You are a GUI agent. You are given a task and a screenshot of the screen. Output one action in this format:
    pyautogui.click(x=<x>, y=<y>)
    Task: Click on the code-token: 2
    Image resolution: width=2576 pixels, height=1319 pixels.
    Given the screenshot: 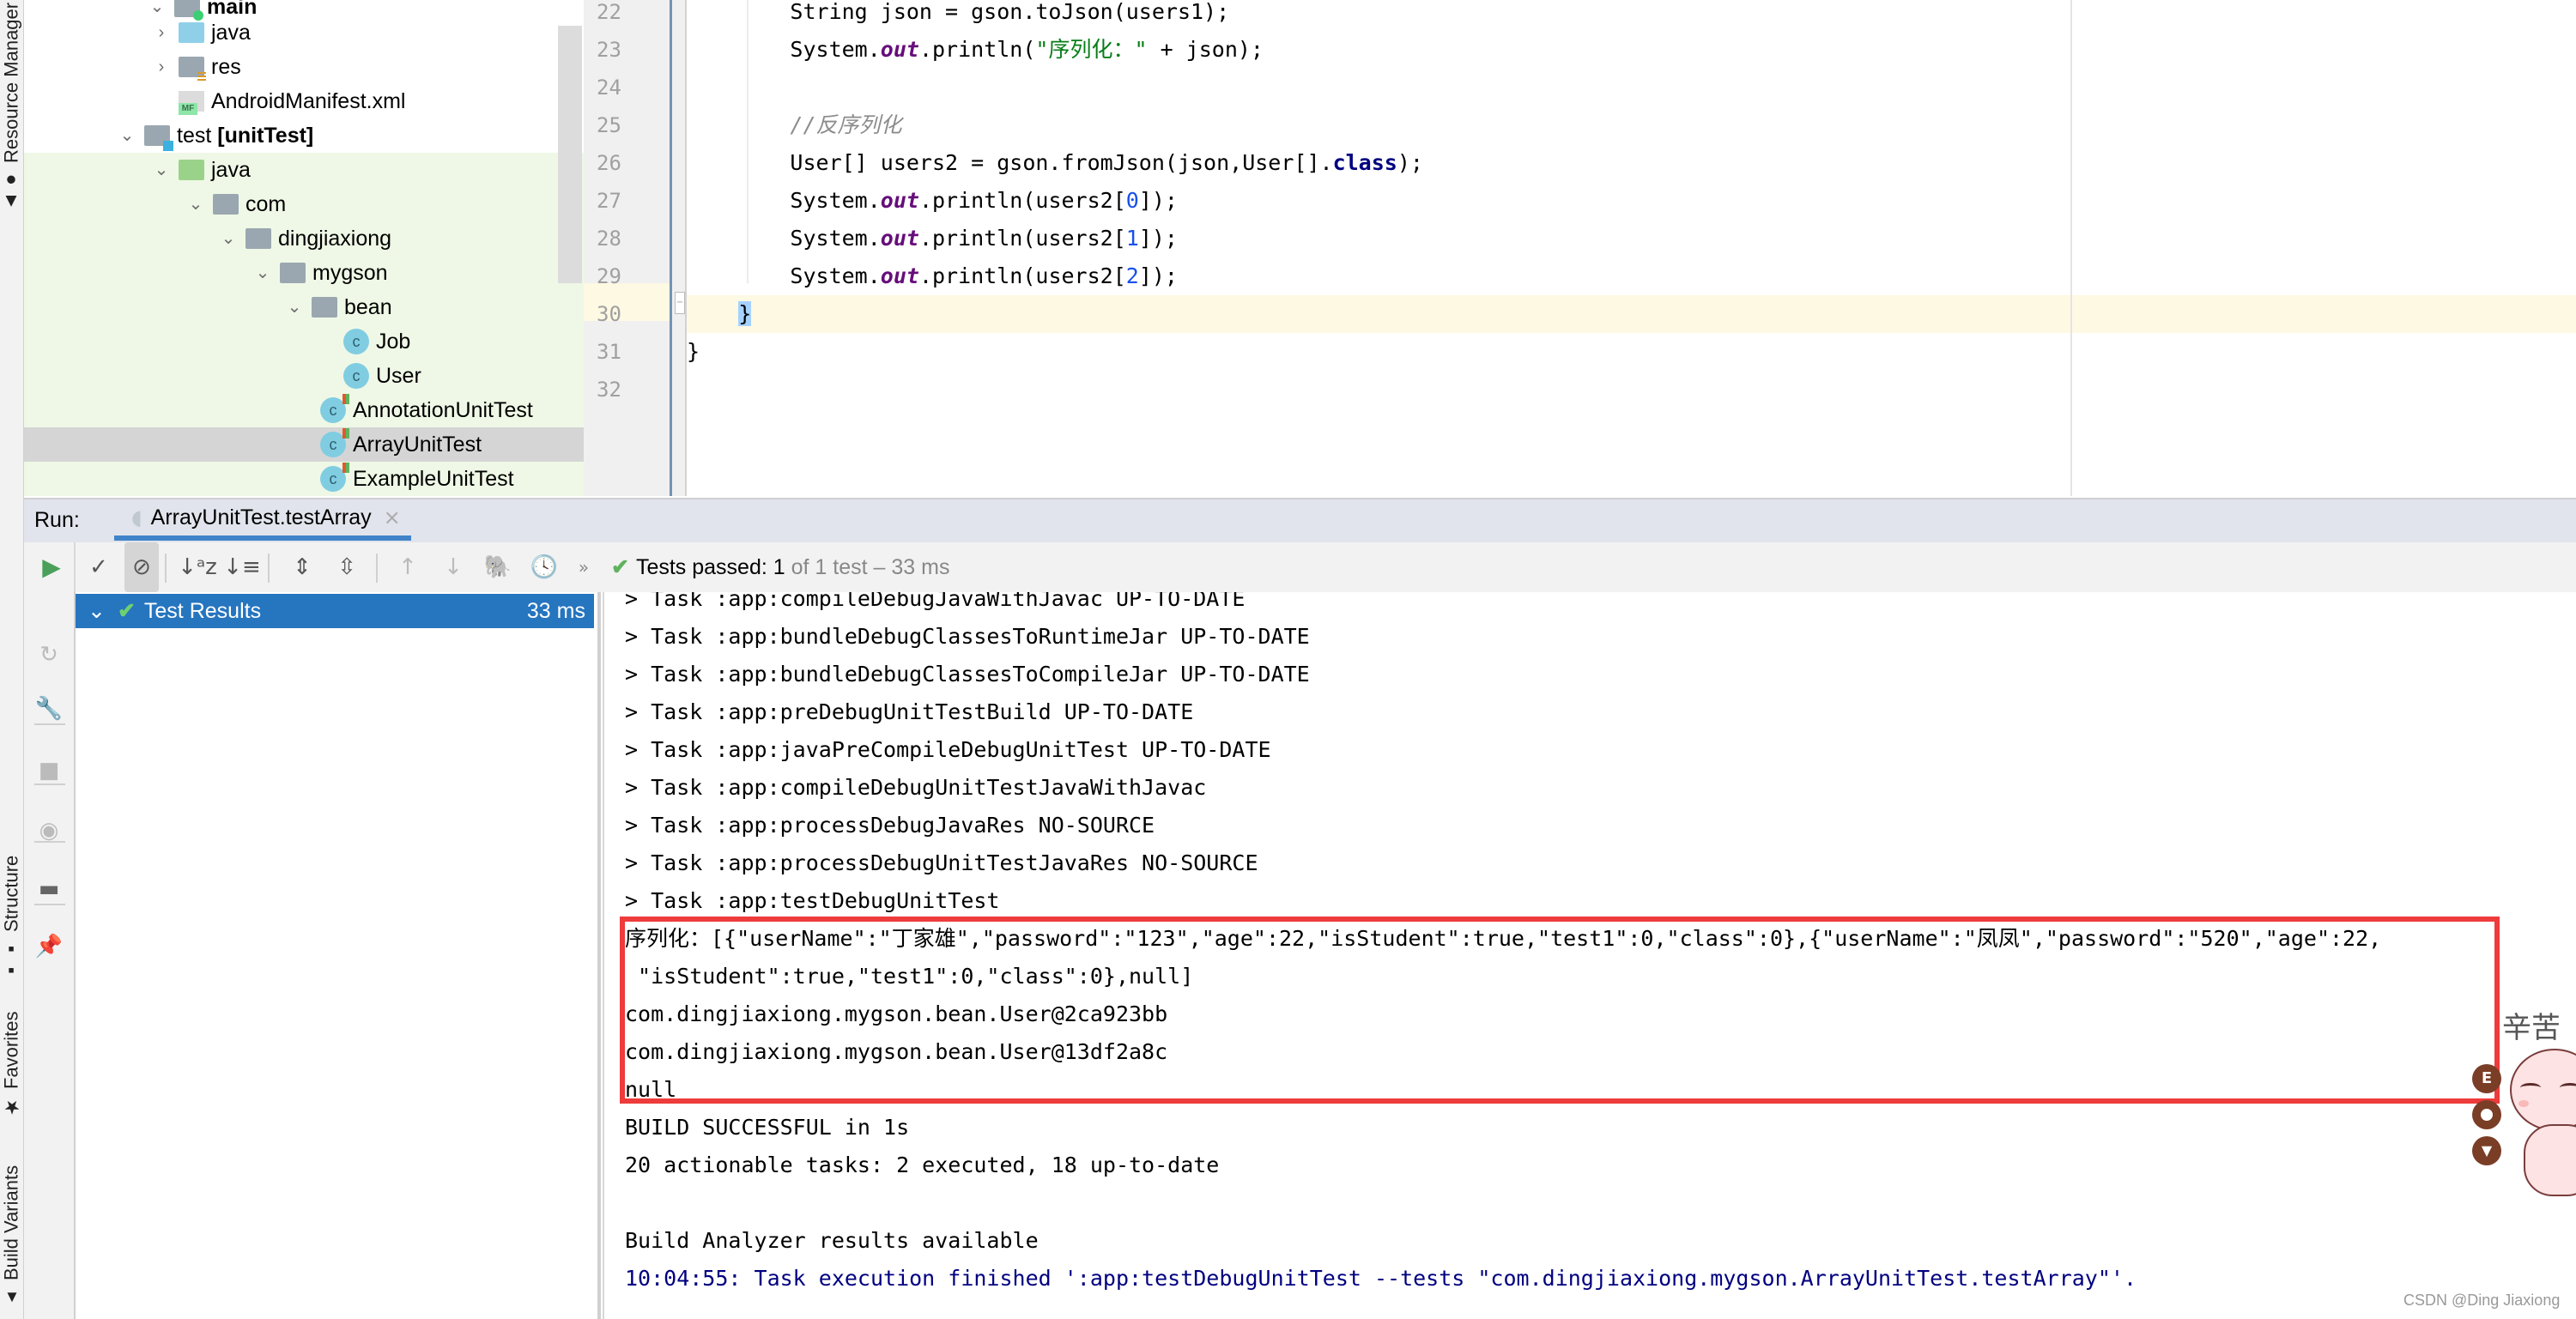 What is the action you would take?
    pyautogui.click(x=1132, y=275)
    